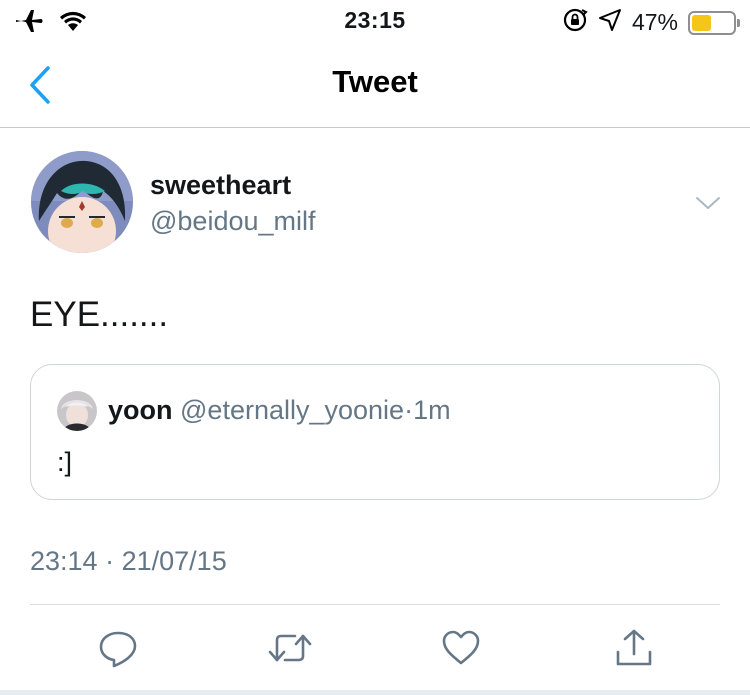 The width and height of the screenshot is (750, 695). I want to click on reply-button, so click(118, 648).